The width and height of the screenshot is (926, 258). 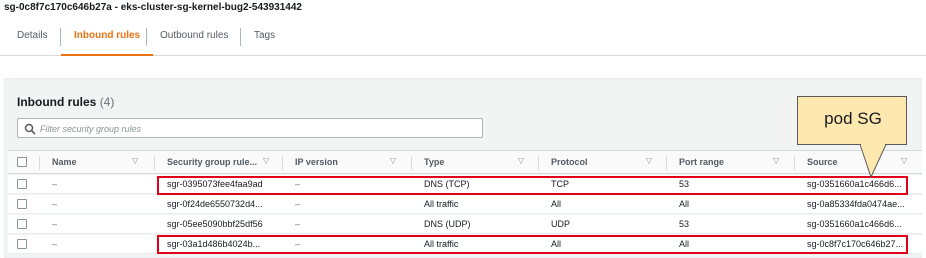 I want to click on cell-protocol: All, so click(x=556, y=204).